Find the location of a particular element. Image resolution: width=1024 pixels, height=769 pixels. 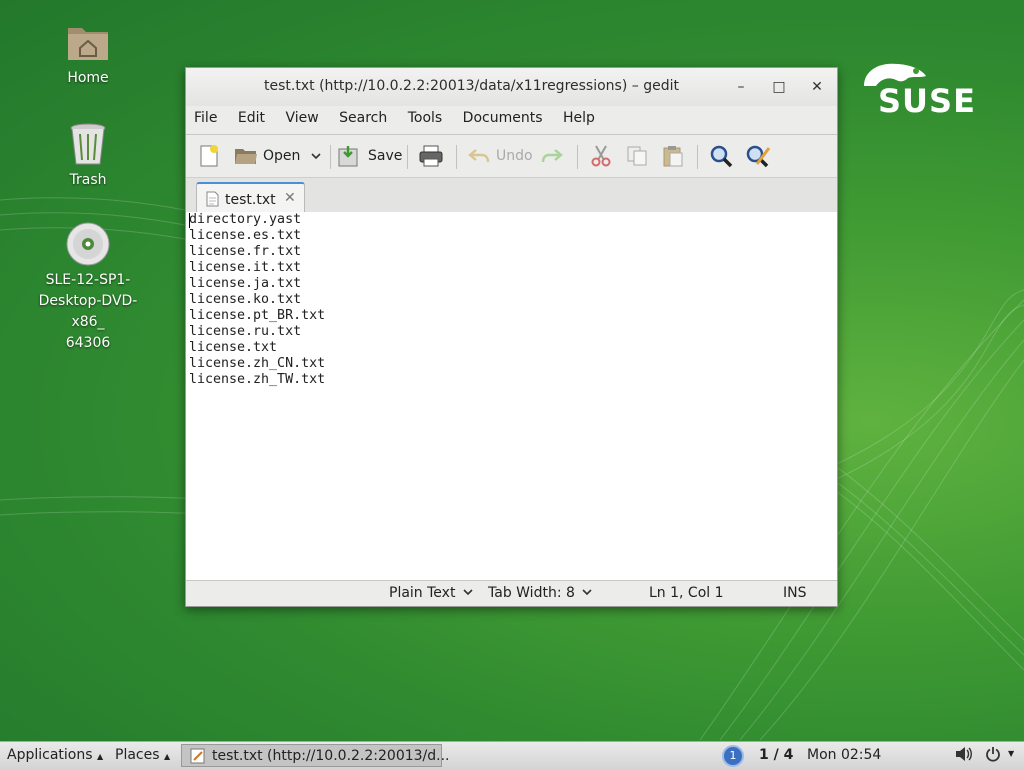

editor-line: license.ru.txt is located at coordinates (245, 331).